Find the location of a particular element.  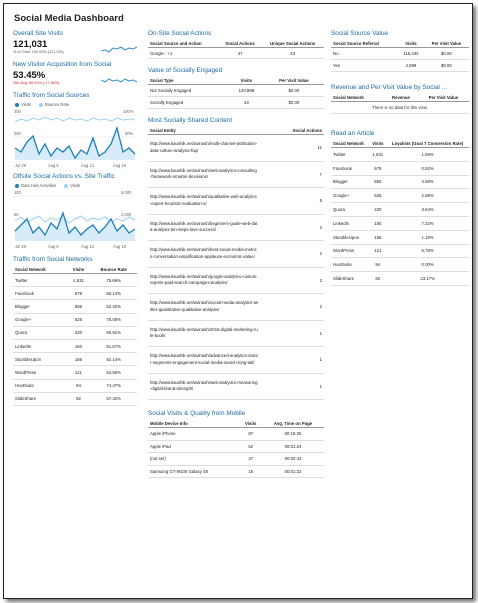

table-cell: 1 is located at coordinates (292, 360).